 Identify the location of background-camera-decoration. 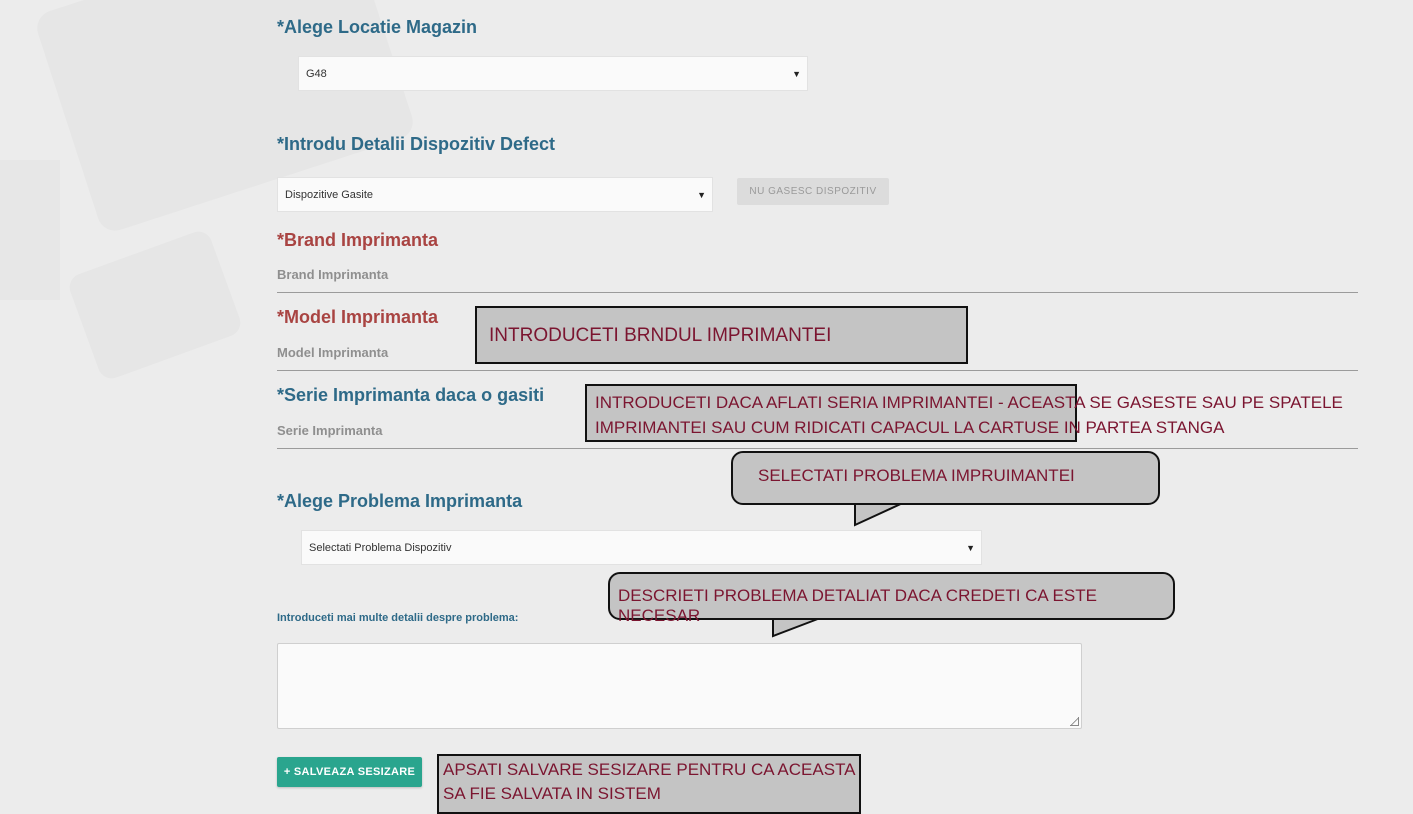
(155, 305).